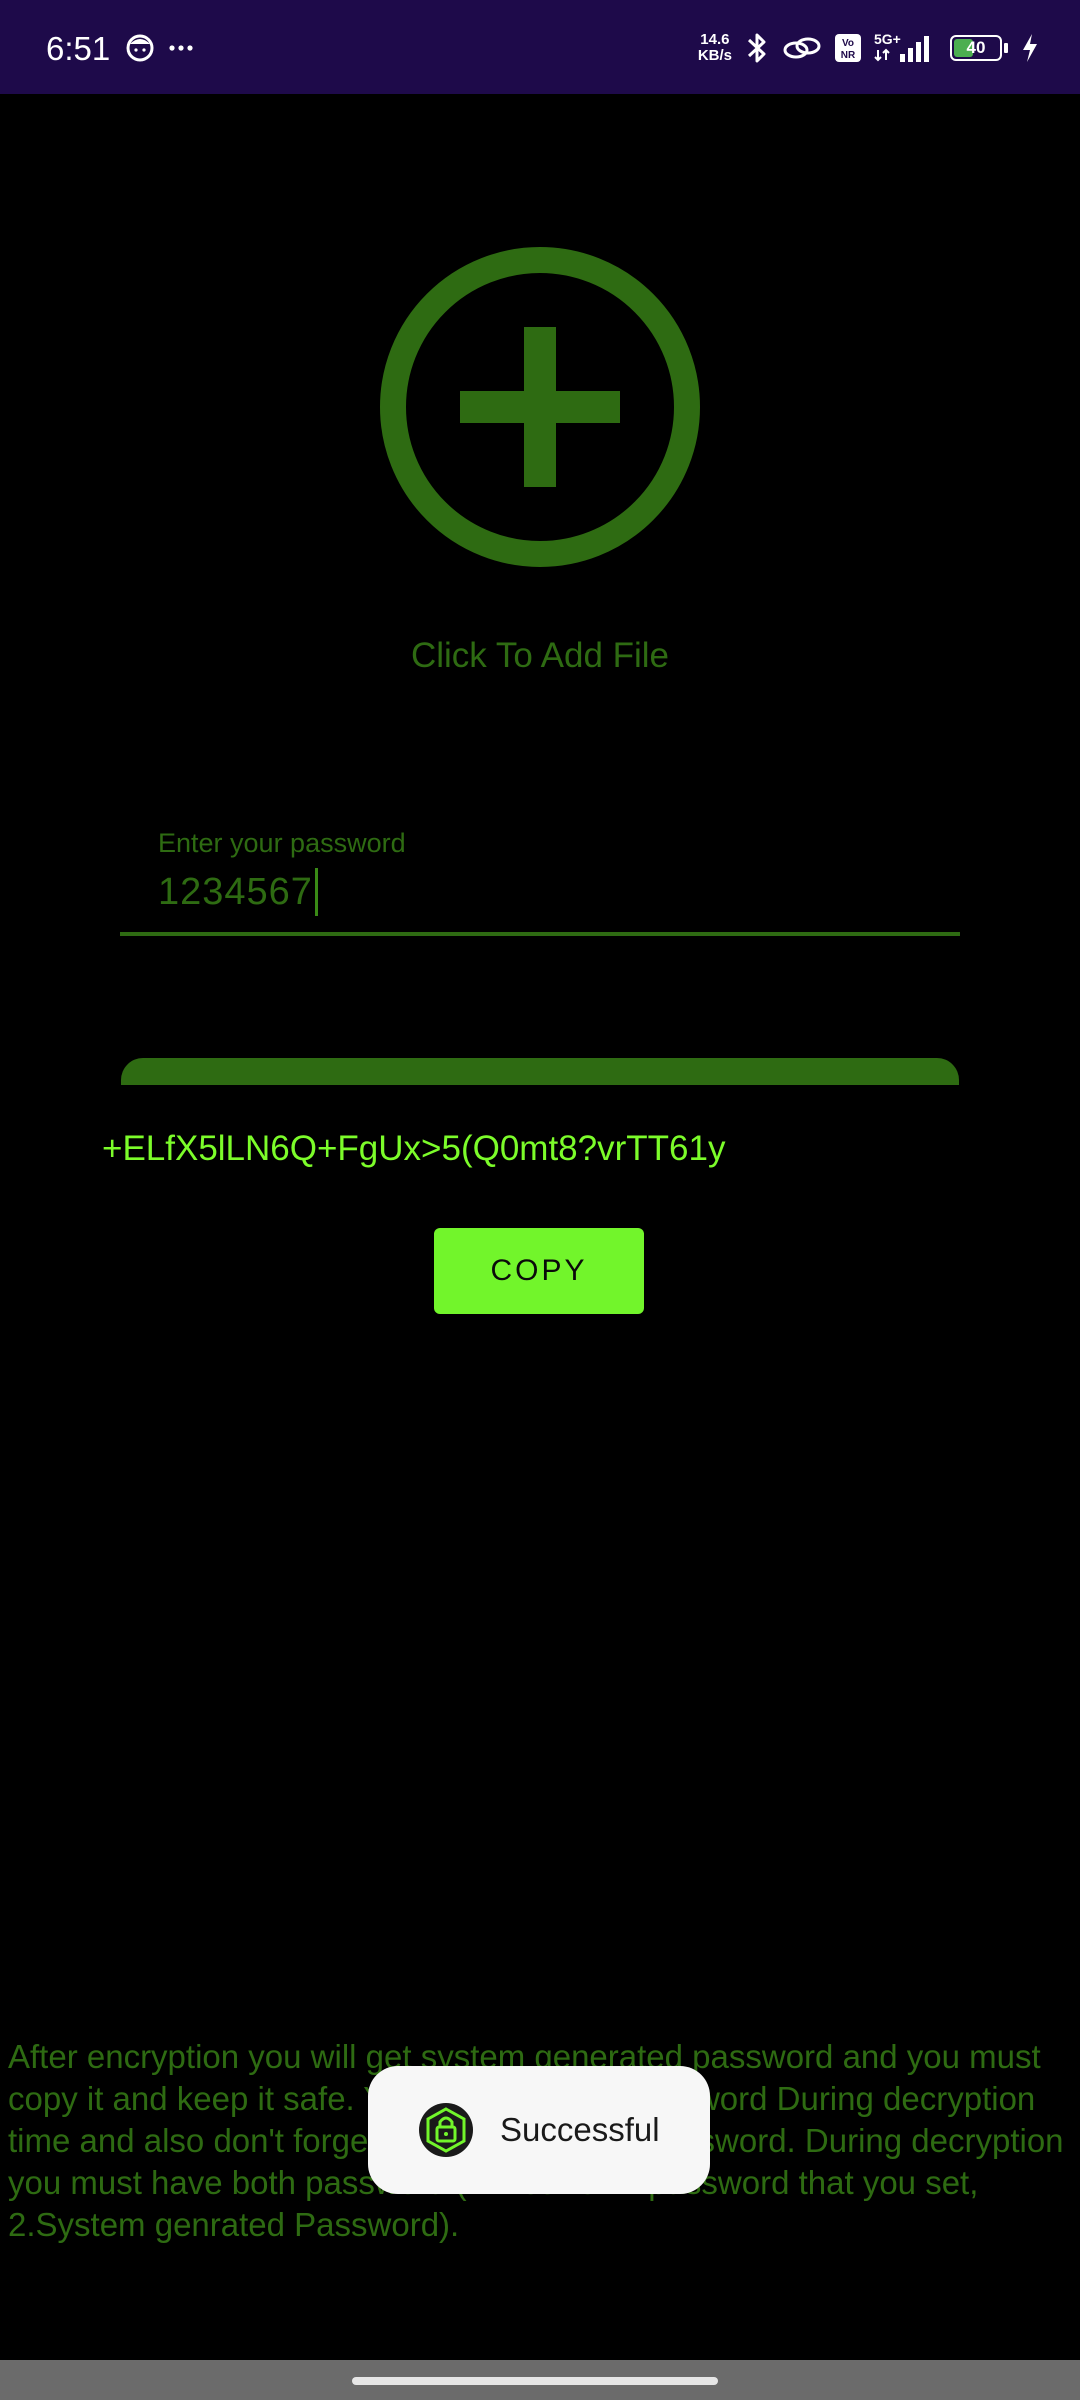 Image resolution: width=1080 pixels, height=2400 pixels. Describe the element at coordinates (901, 46) in the screenshot. I see `5g-signal-icon: 5G+` at that location.